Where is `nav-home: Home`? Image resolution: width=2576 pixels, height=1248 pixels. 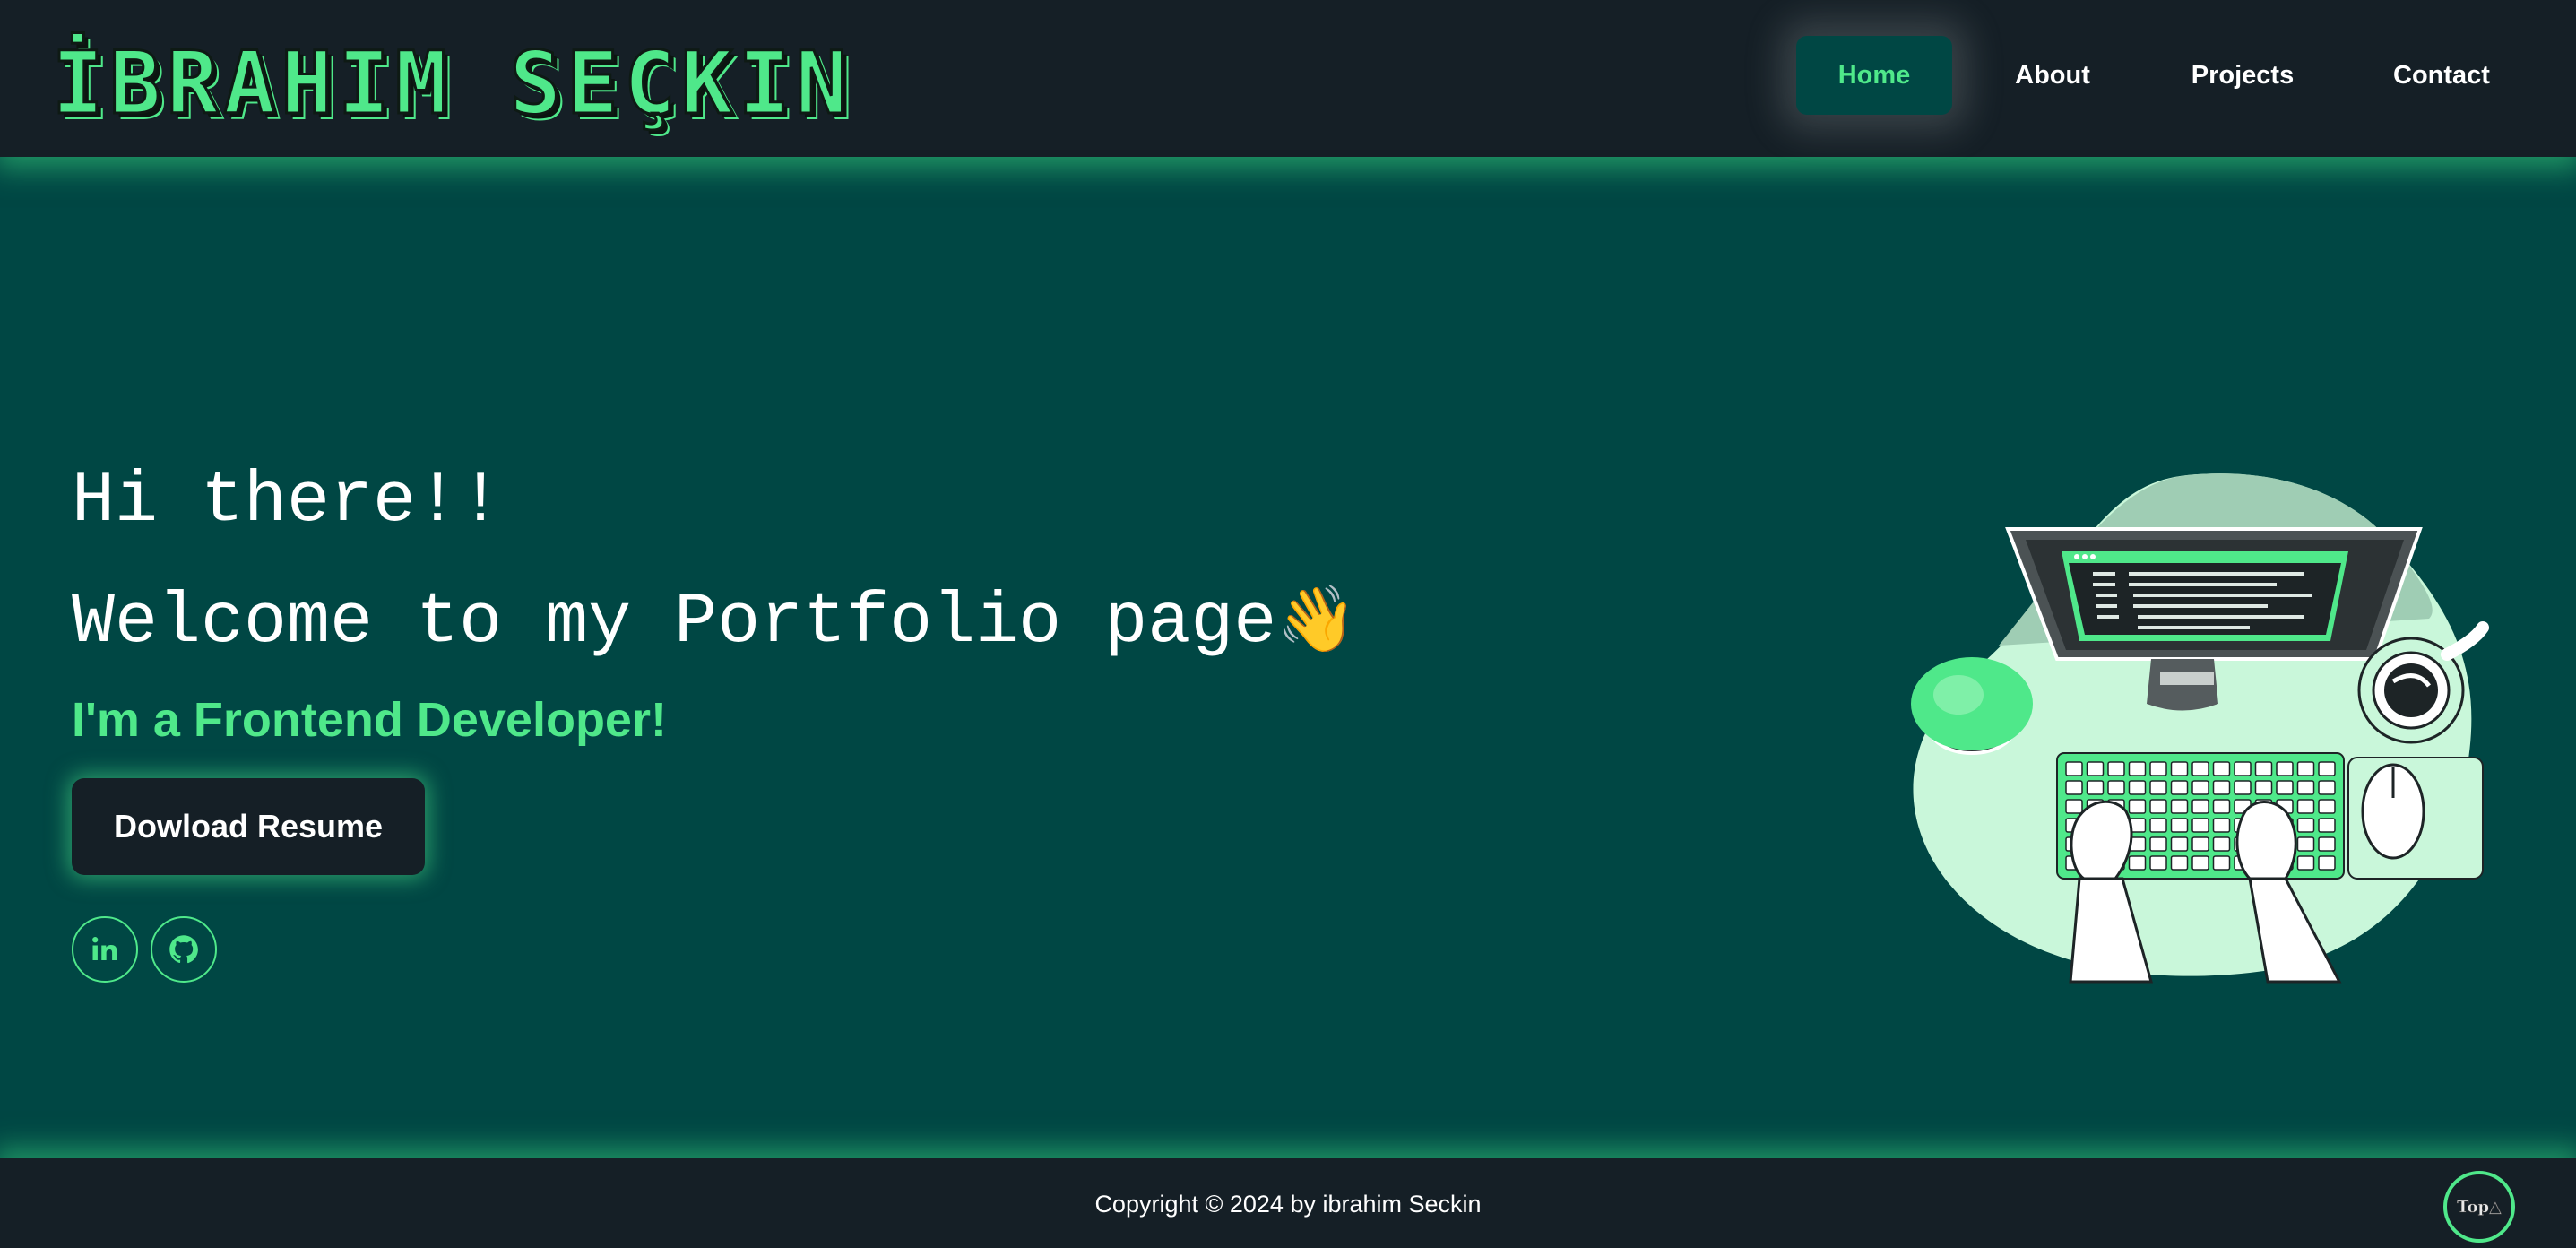 nav-home: Home is located at coordinates (1874, 75).